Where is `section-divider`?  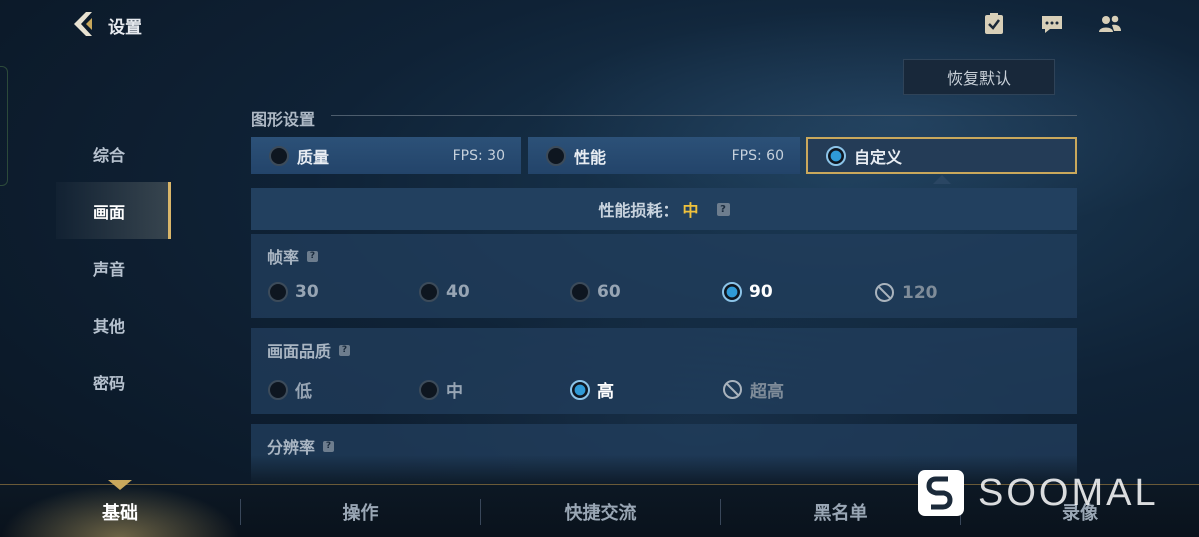
section-divider is located at coordinates (704, 115).